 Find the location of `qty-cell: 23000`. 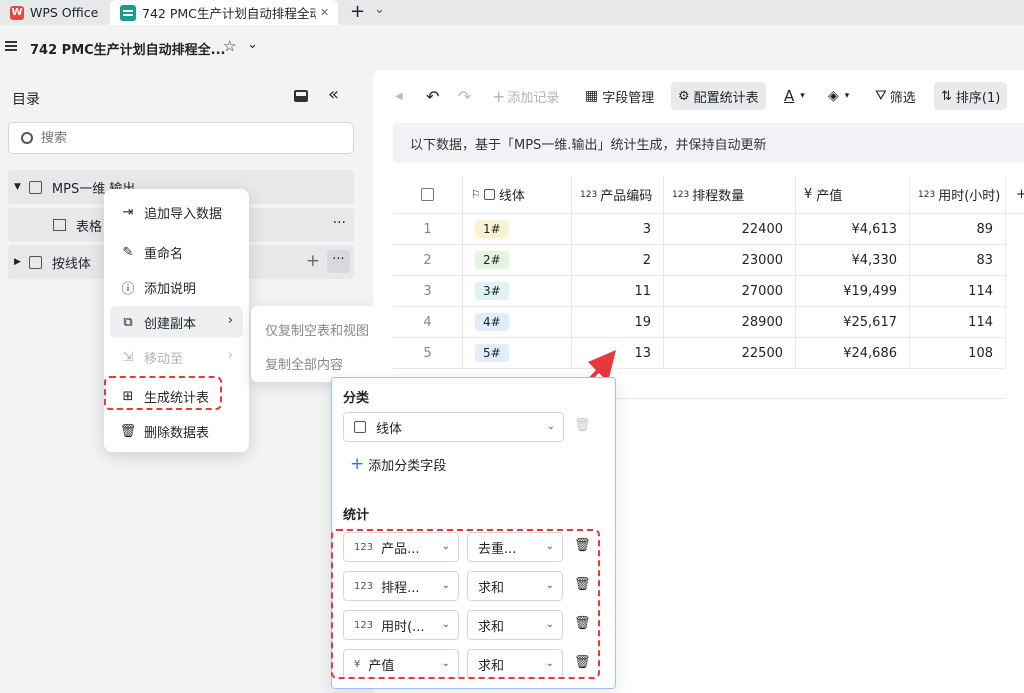

qty-cell: 23000 is located at coordinates (730, 260).